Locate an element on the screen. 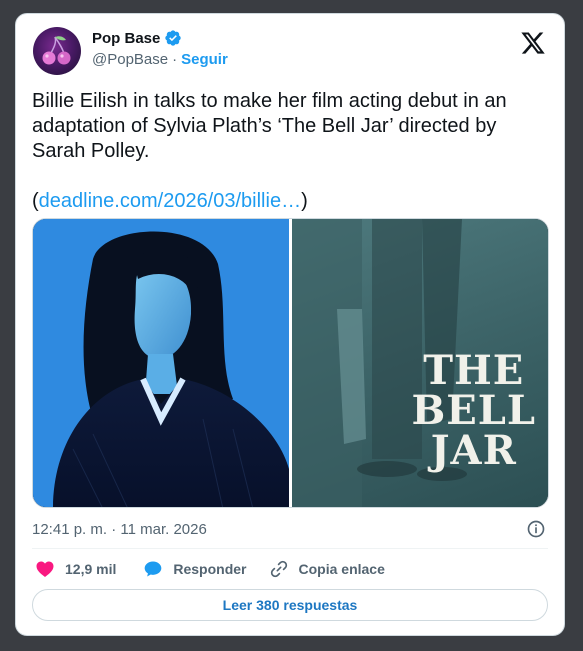 The height and width of the screenshot is (651, 583). tweet-link-line: (deadline.com/2026/03/billie…) is located at coordinates (292, 201).